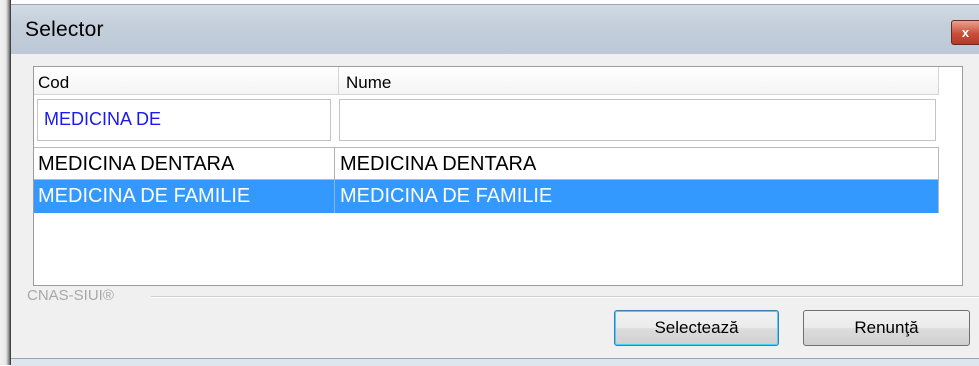 The image size is (979, 366). What do you see at coordinates (184, 196) in the screenshot?
I see `cell-cod: MEDICINA DE FAMILIE` at bounding box center [184, 196].